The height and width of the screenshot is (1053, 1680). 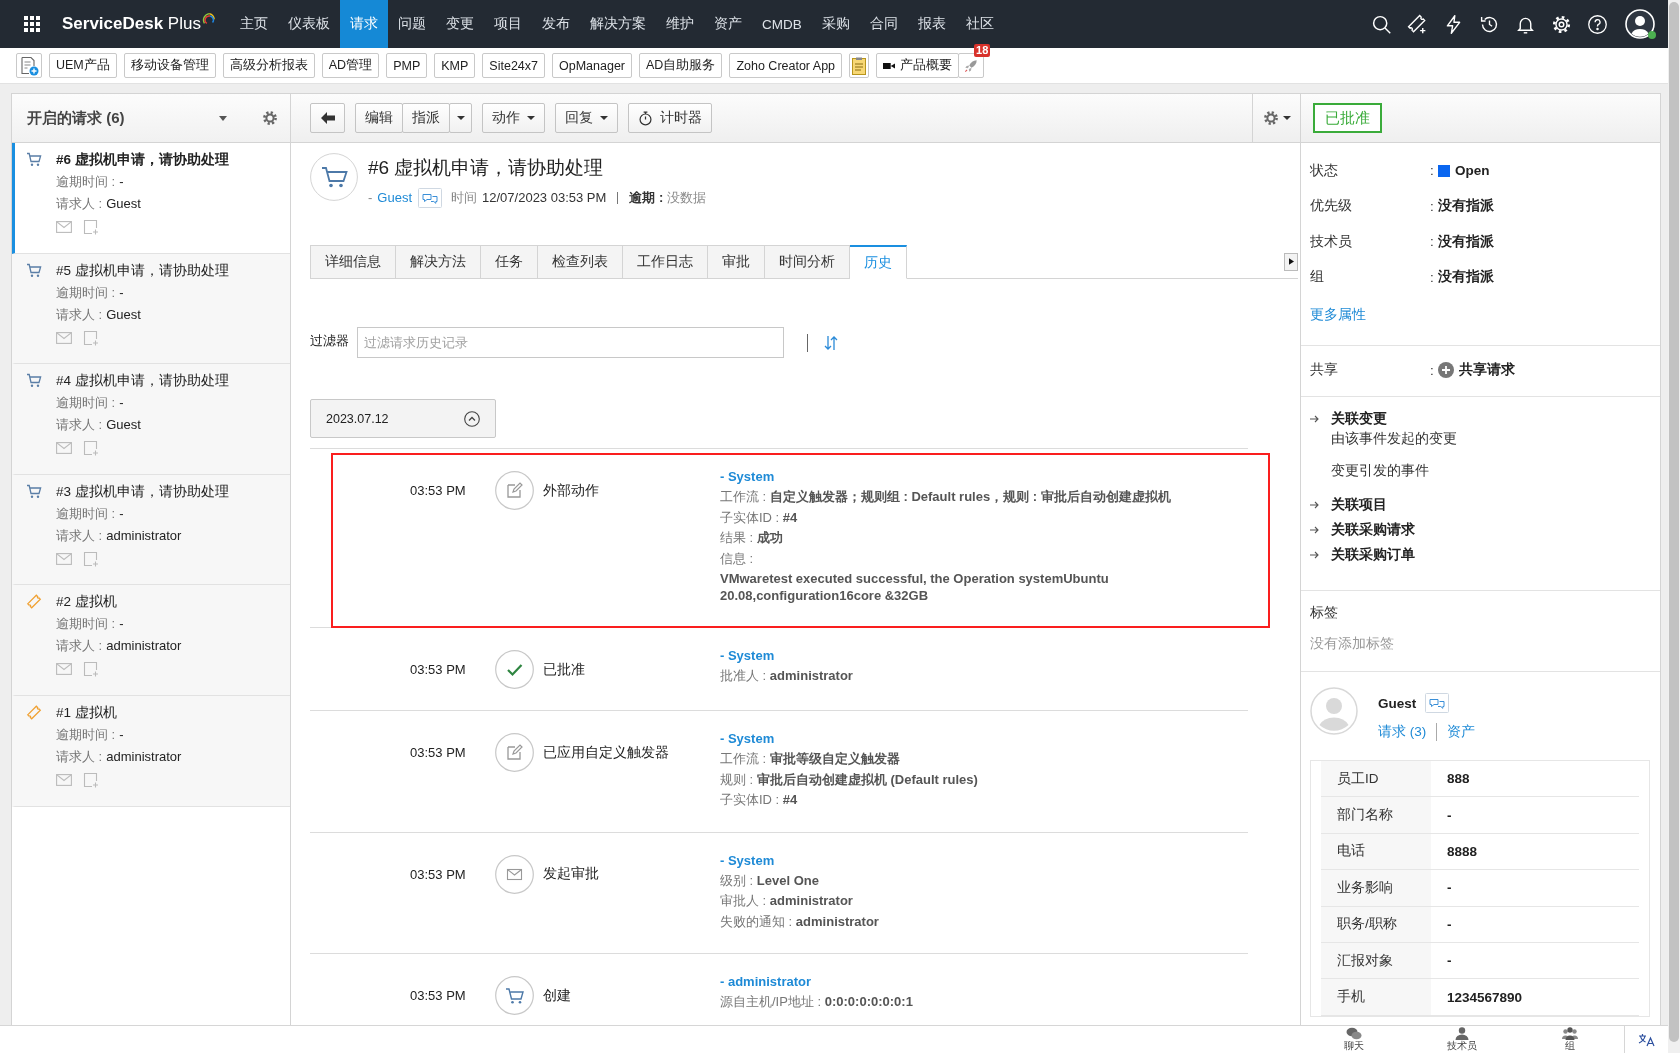 I want to click on language-icon, so click(x=1646, y=1039).